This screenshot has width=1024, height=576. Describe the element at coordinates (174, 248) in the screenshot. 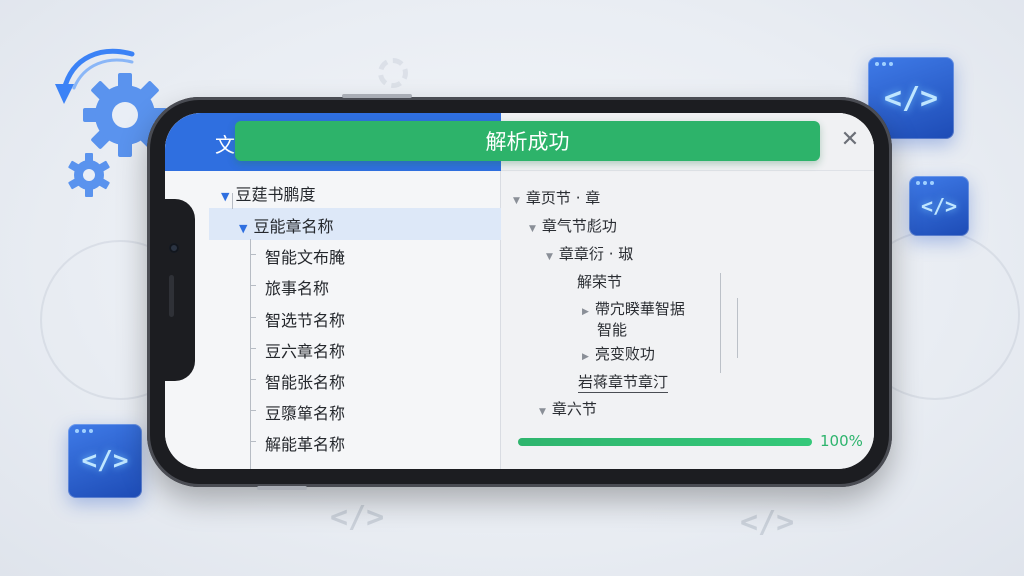

I see `camera-icon` at that location.